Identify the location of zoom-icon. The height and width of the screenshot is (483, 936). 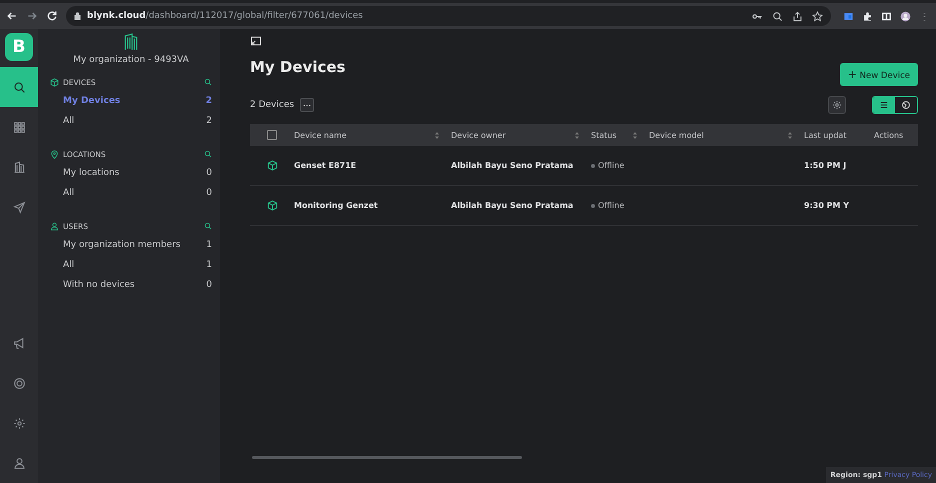
(777, 16).